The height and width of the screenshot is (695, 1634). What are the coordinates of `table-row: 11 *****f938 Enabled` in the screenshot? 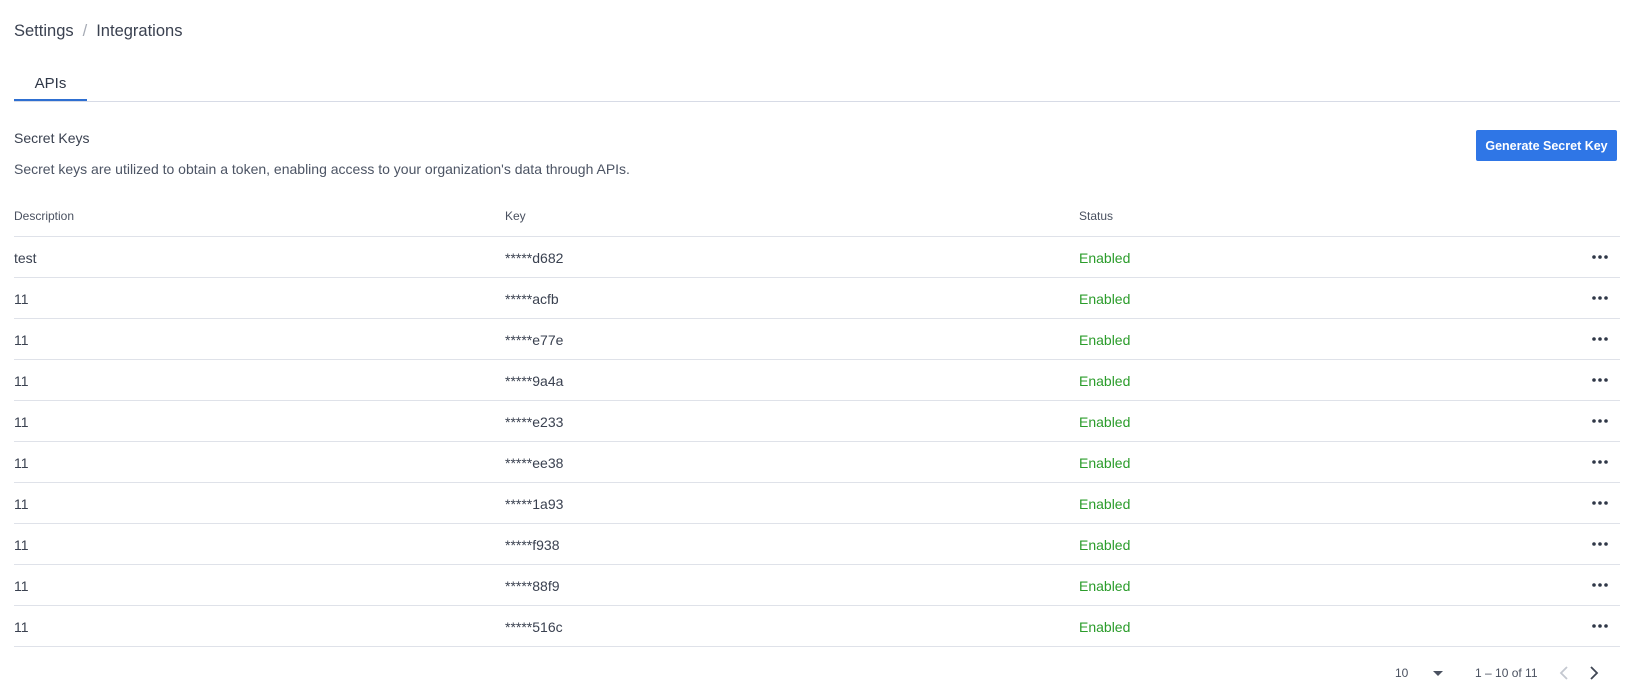 It's located at (817, 544).